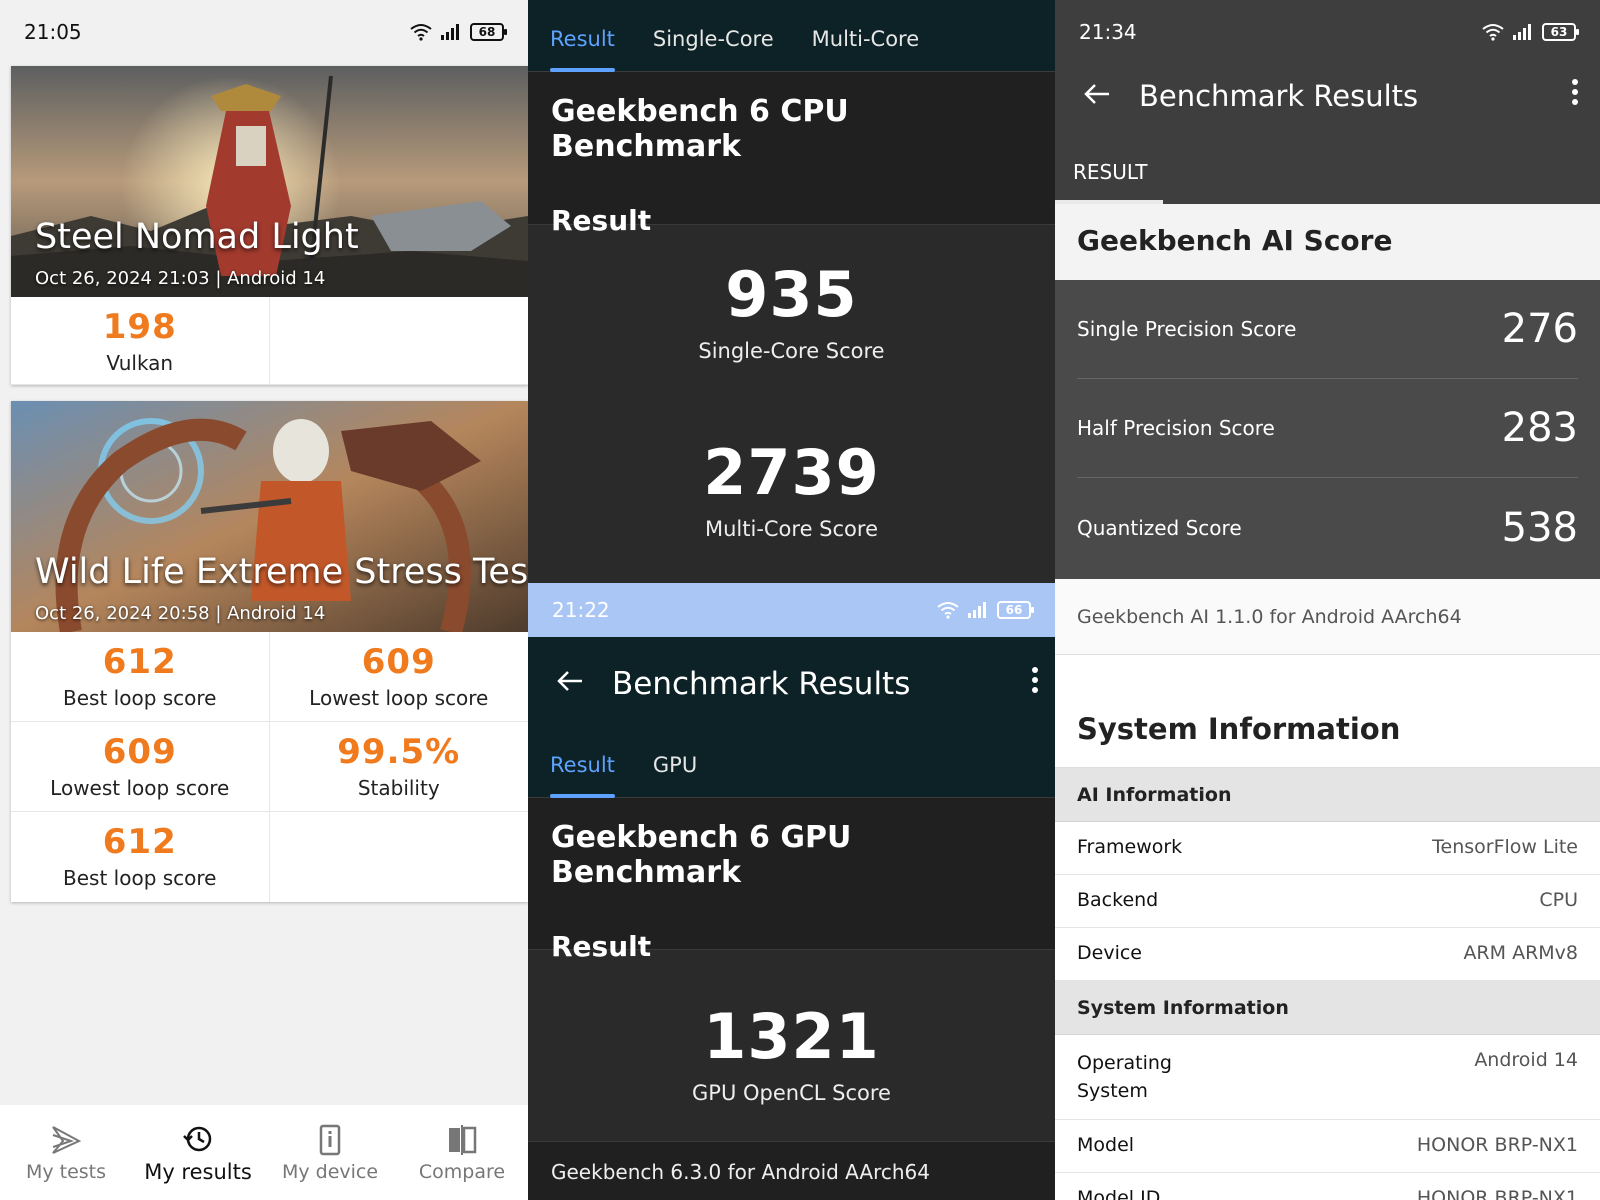 The height and width of the screenshot is (1200, 1600). What do you see at coordinates (198, 1171) in the screenshot?
I see `nav-label: My results` at bounding box center [198, 1171].